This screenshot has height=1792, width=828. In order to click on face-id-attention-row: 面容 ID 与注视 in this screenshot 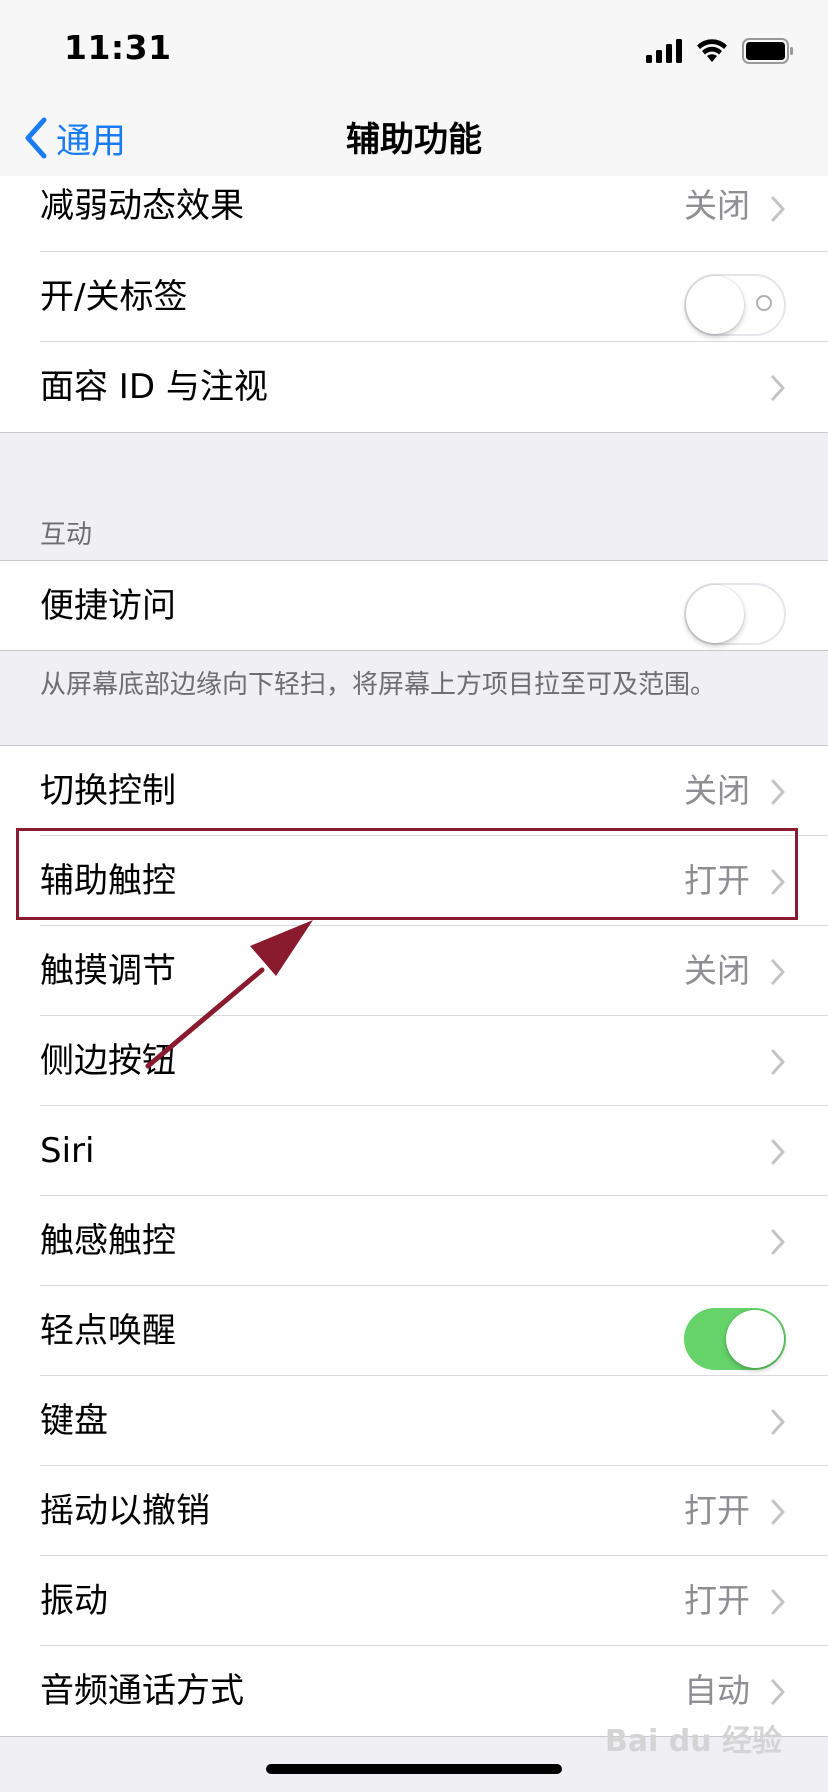, I will do `click(414, 387)`.